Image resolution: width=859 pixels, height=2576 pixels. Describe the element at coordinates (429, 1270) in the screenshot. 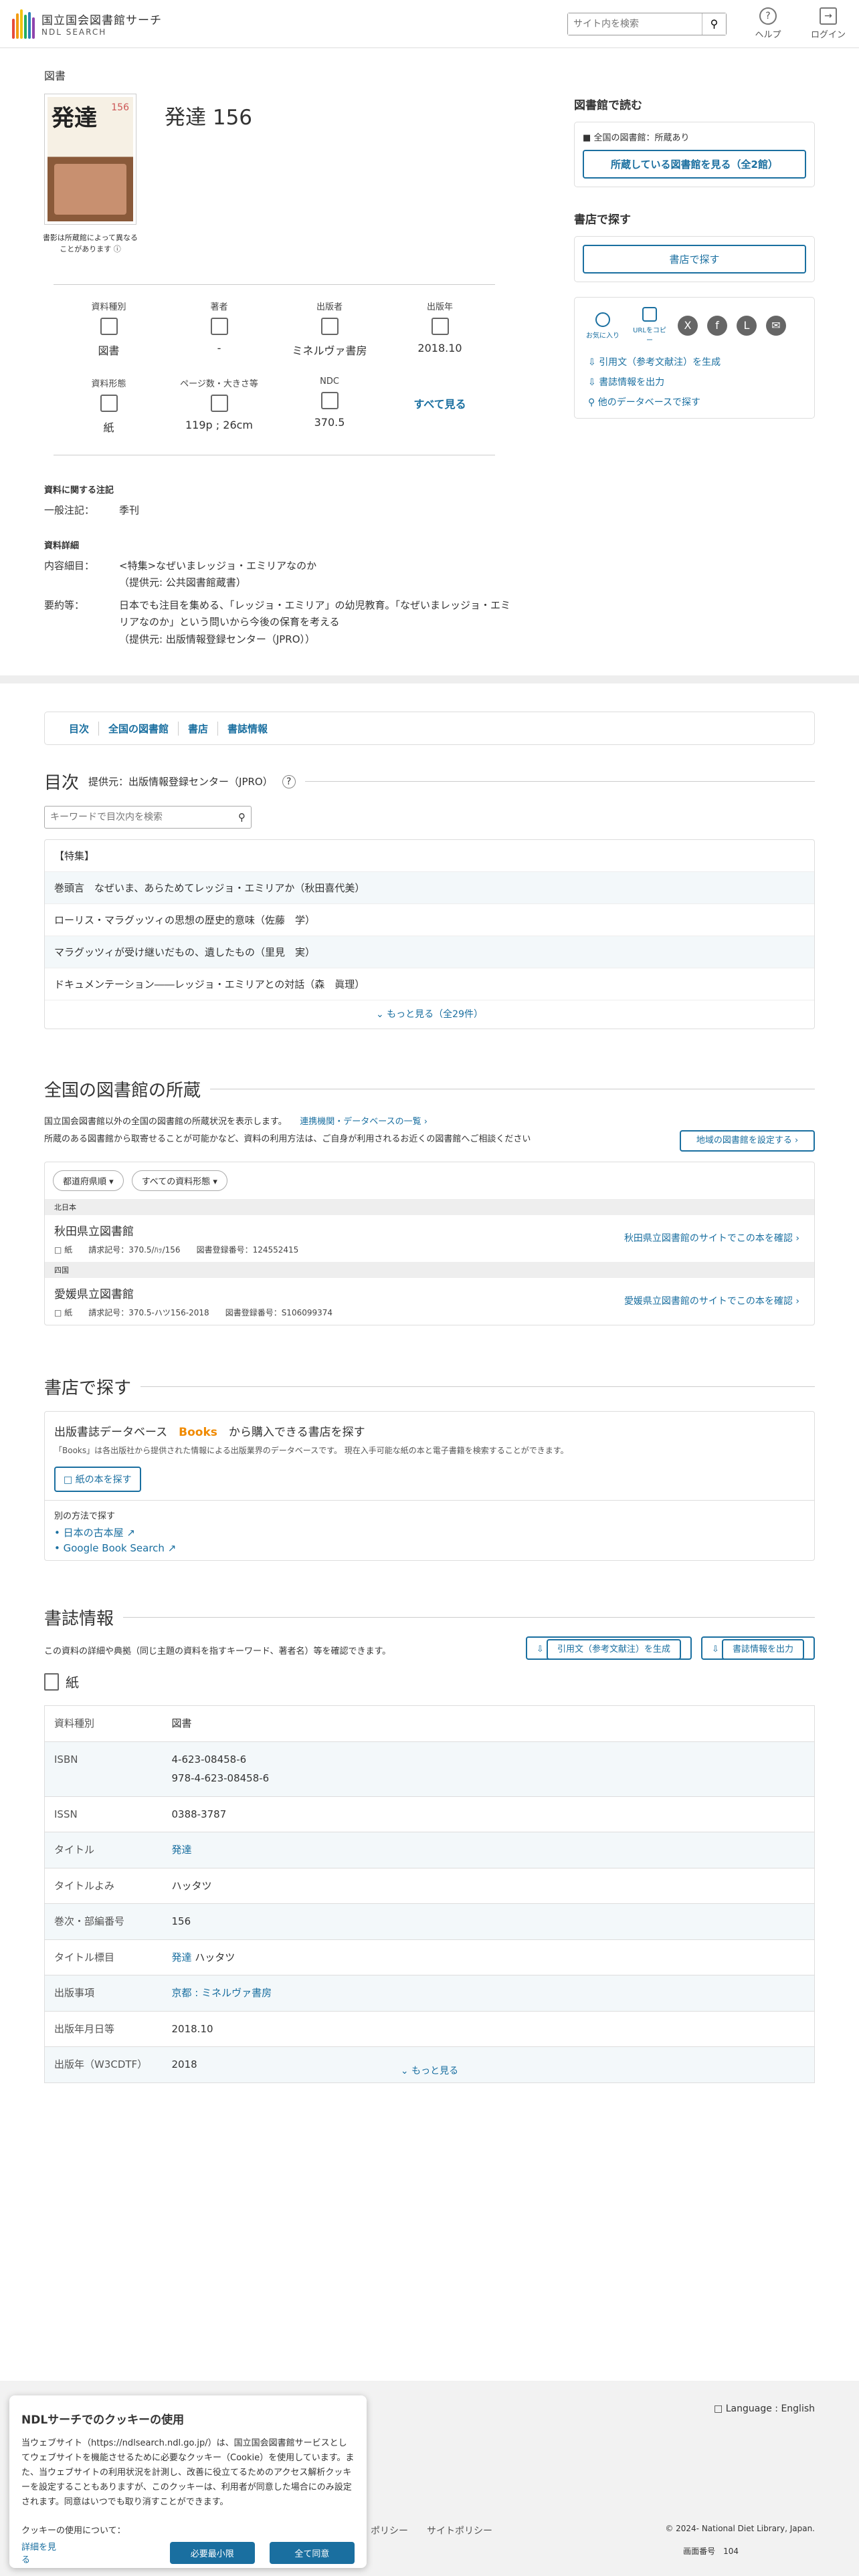

I see `region-label: 四国` at that location.